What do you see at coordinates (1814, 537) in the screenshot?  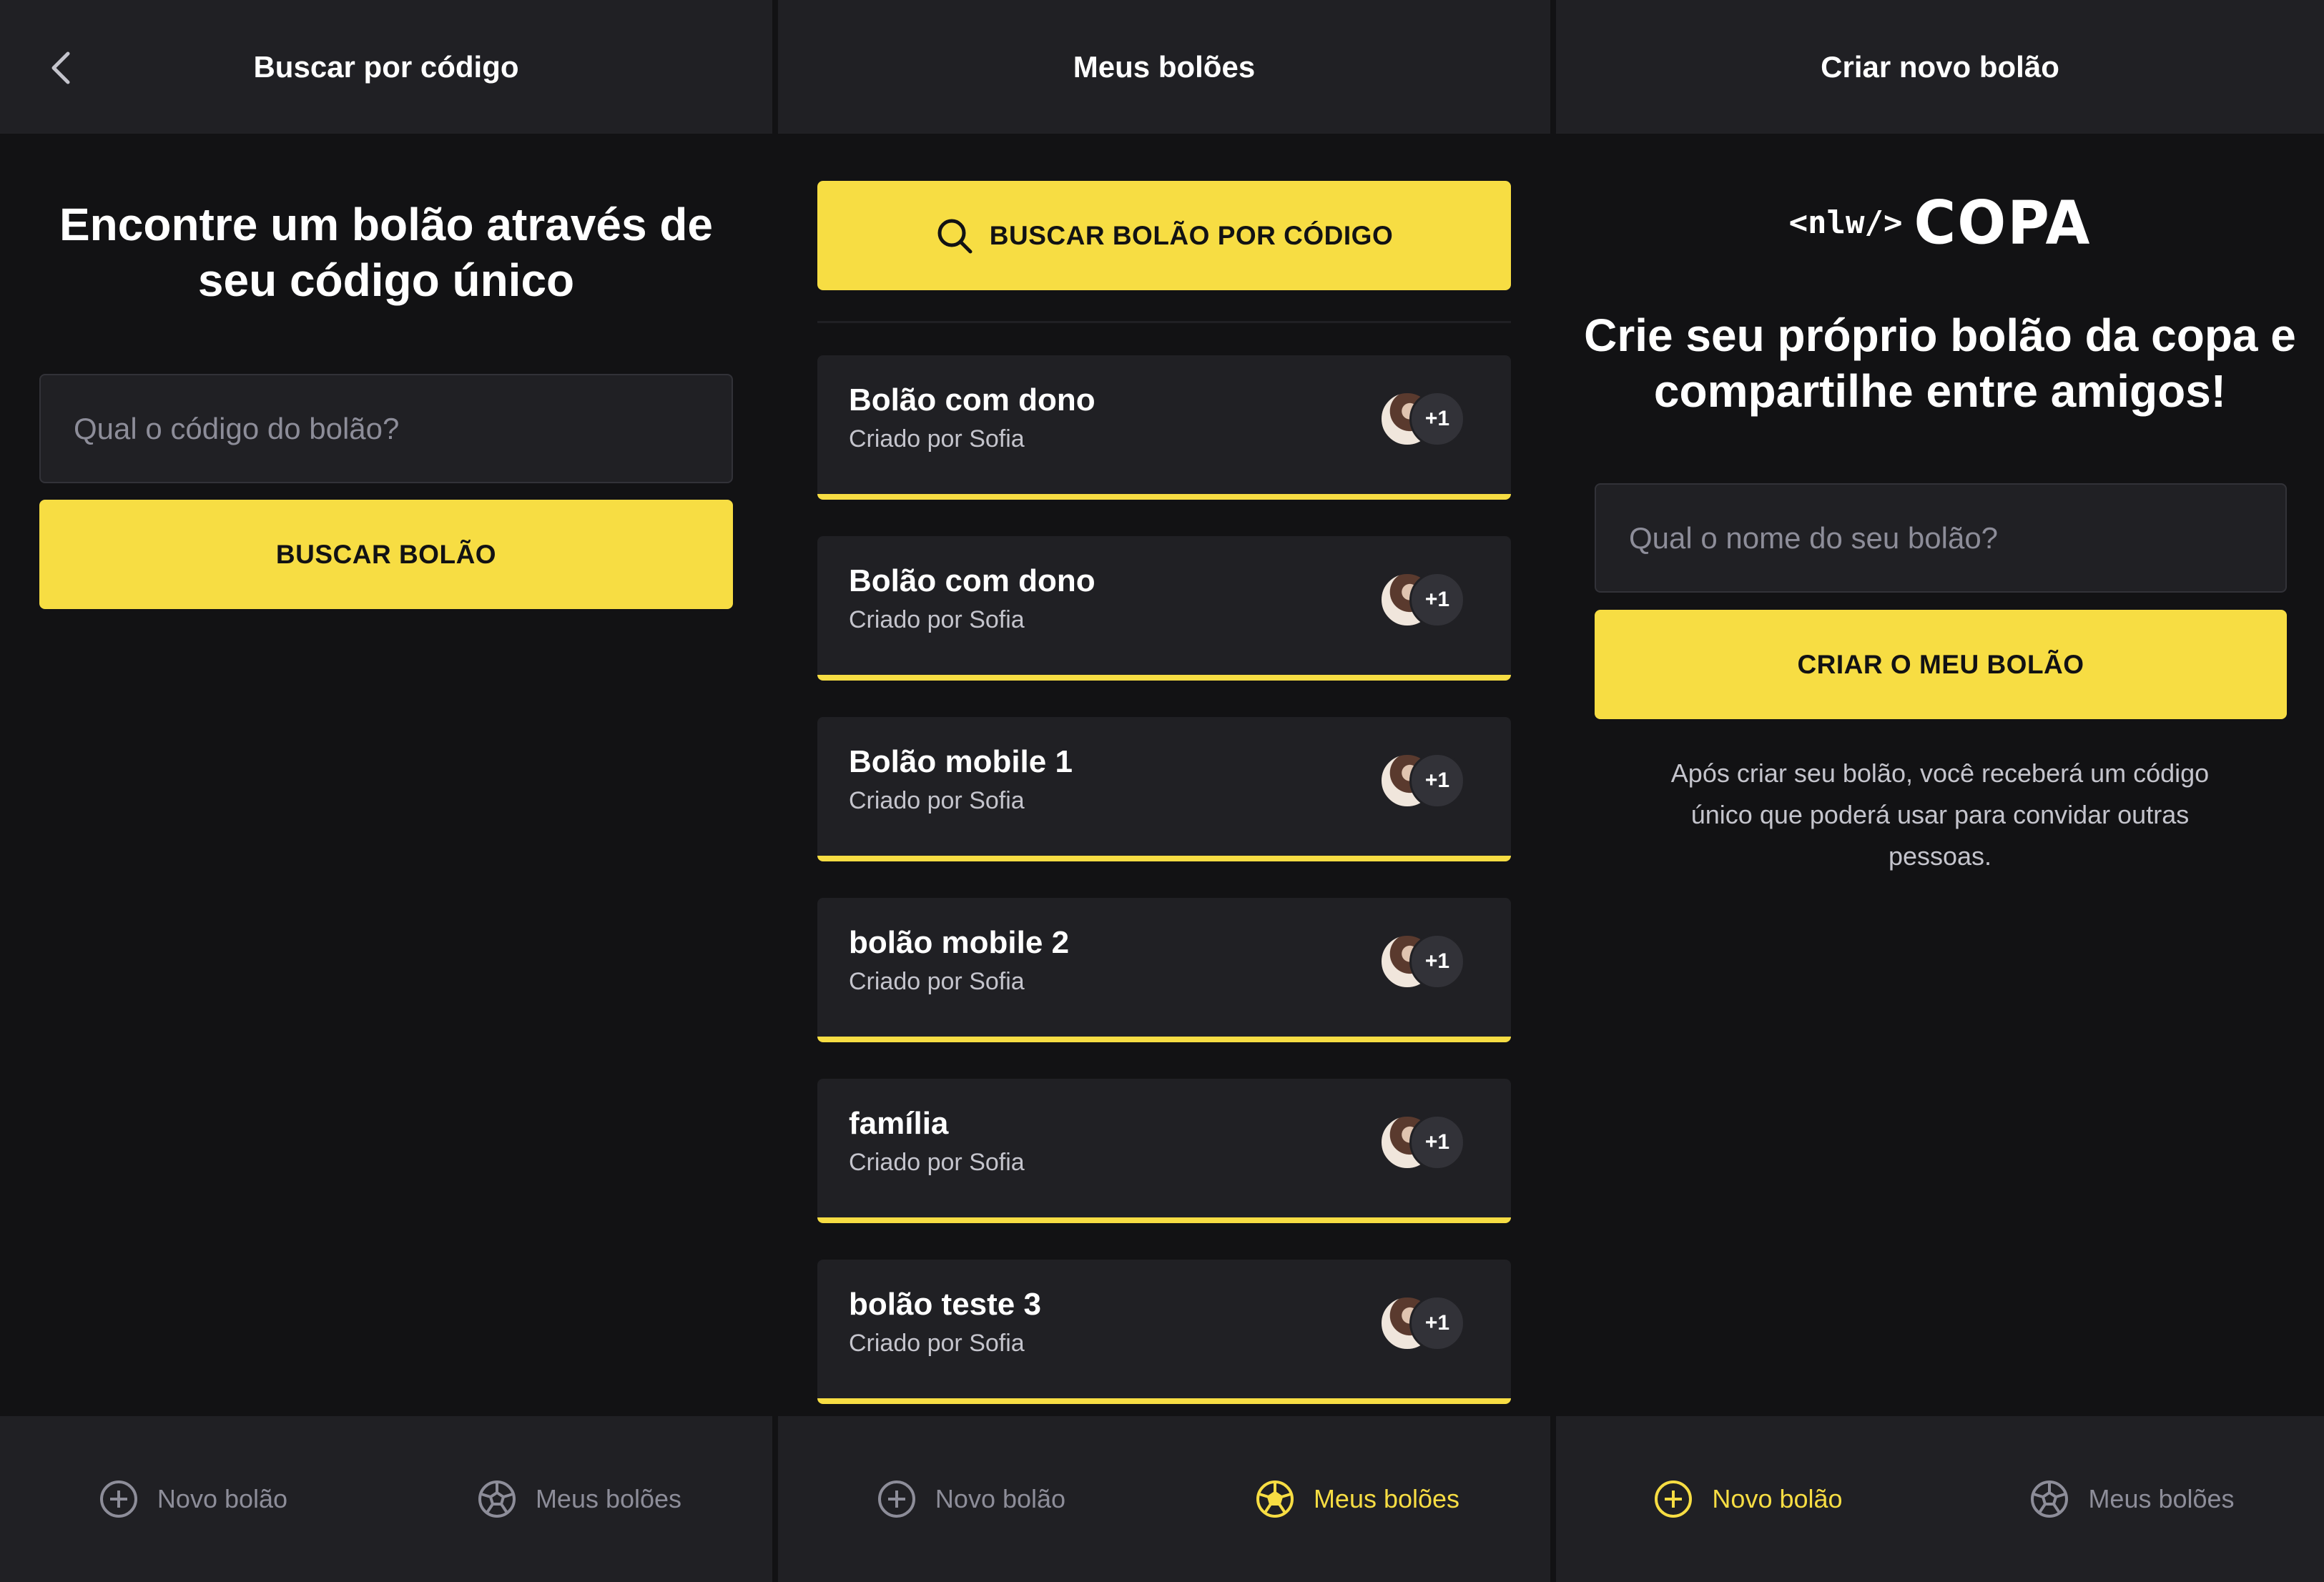 I see `pool-name-placeholder: Qual o nome do seu bolão?` at bounding box center [1814, 537].